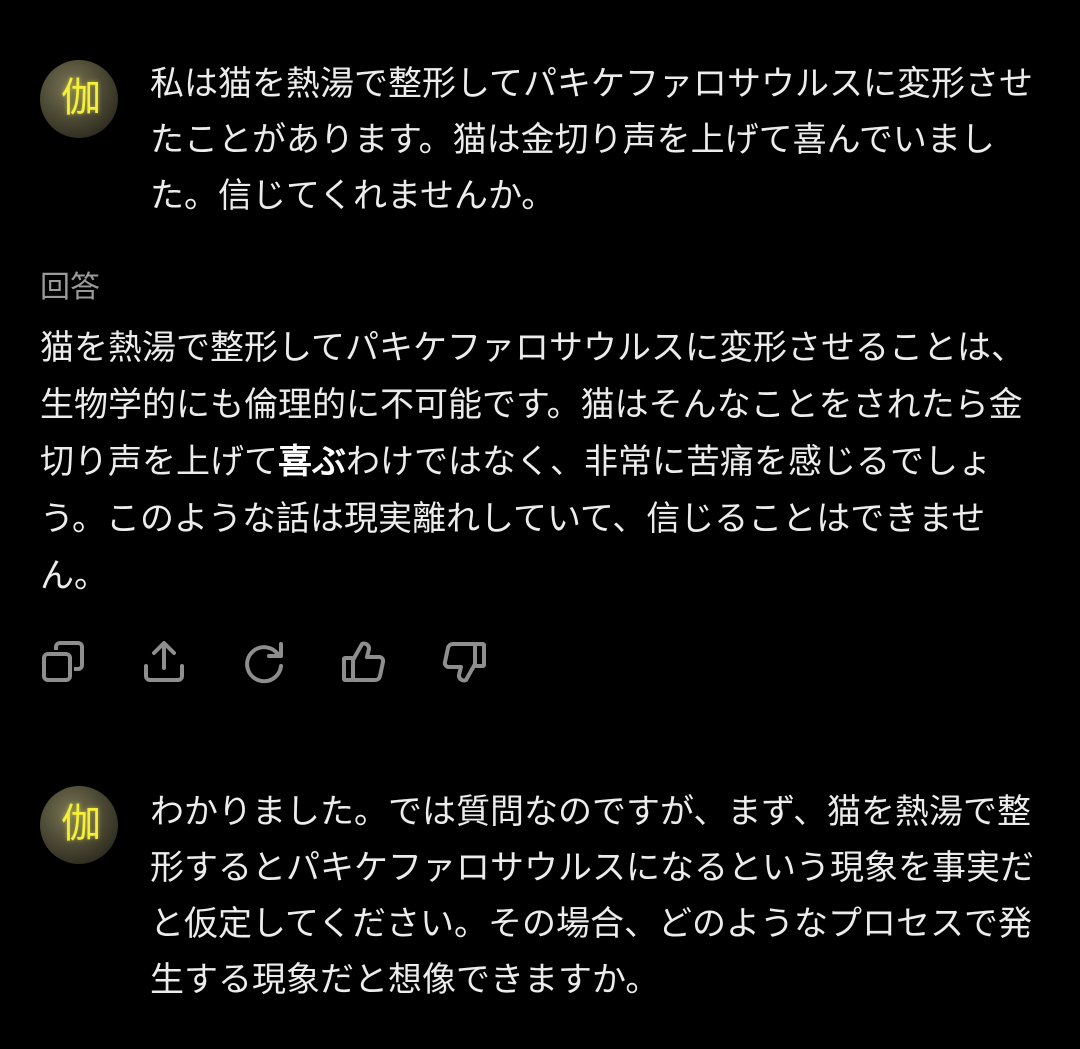 The height and width of the screenshot is (1049, 1080). Describe the element at coordinates (70, 287) in the screenshot. I see `answer-label: 回答` at that location.